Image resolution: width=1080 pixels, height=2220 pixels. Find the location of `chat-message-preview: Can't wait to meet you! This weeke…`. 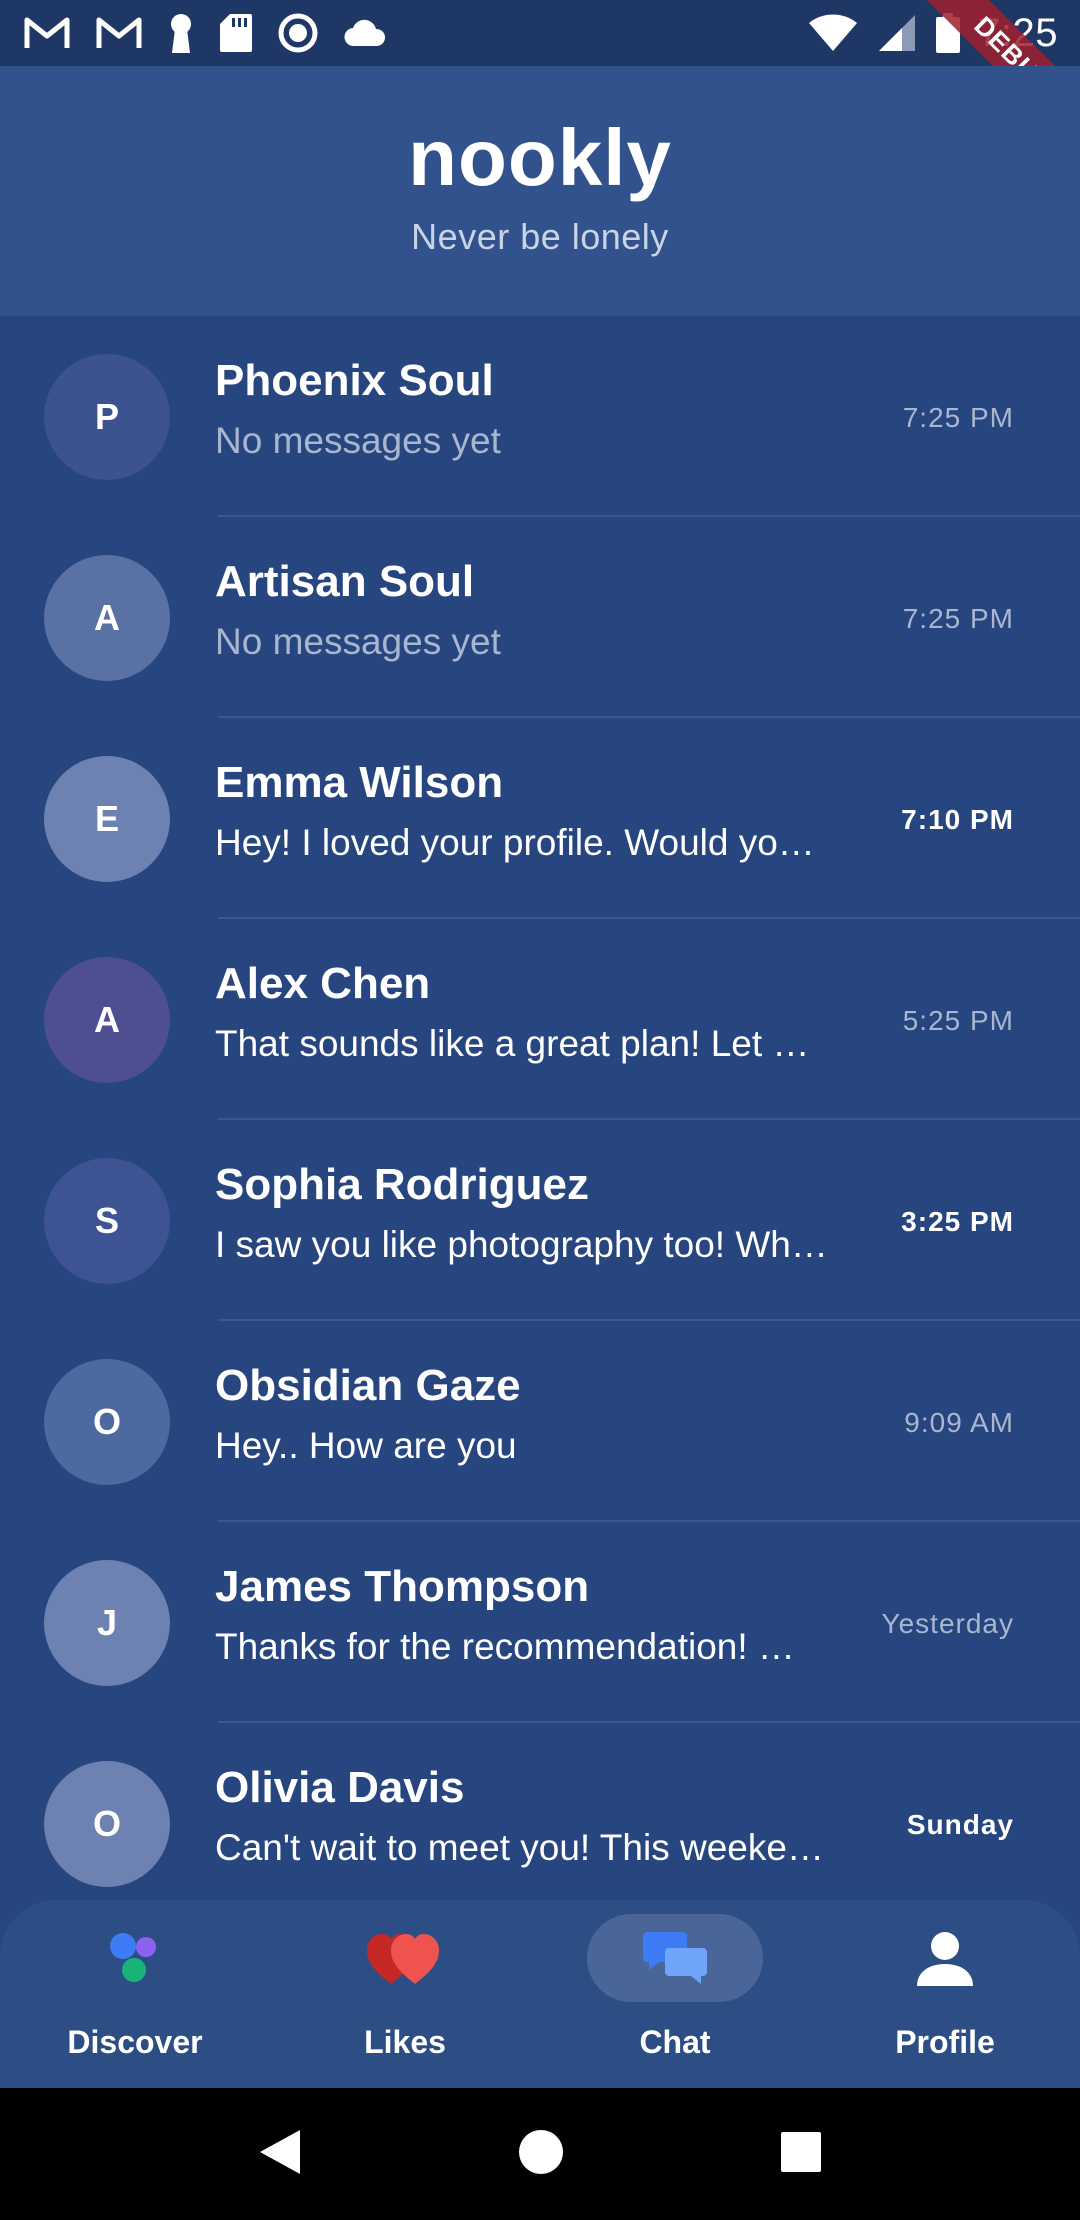

chat-message-preview: Can't wait to meet you! This weeke… is located at coordinates (519, 1847).